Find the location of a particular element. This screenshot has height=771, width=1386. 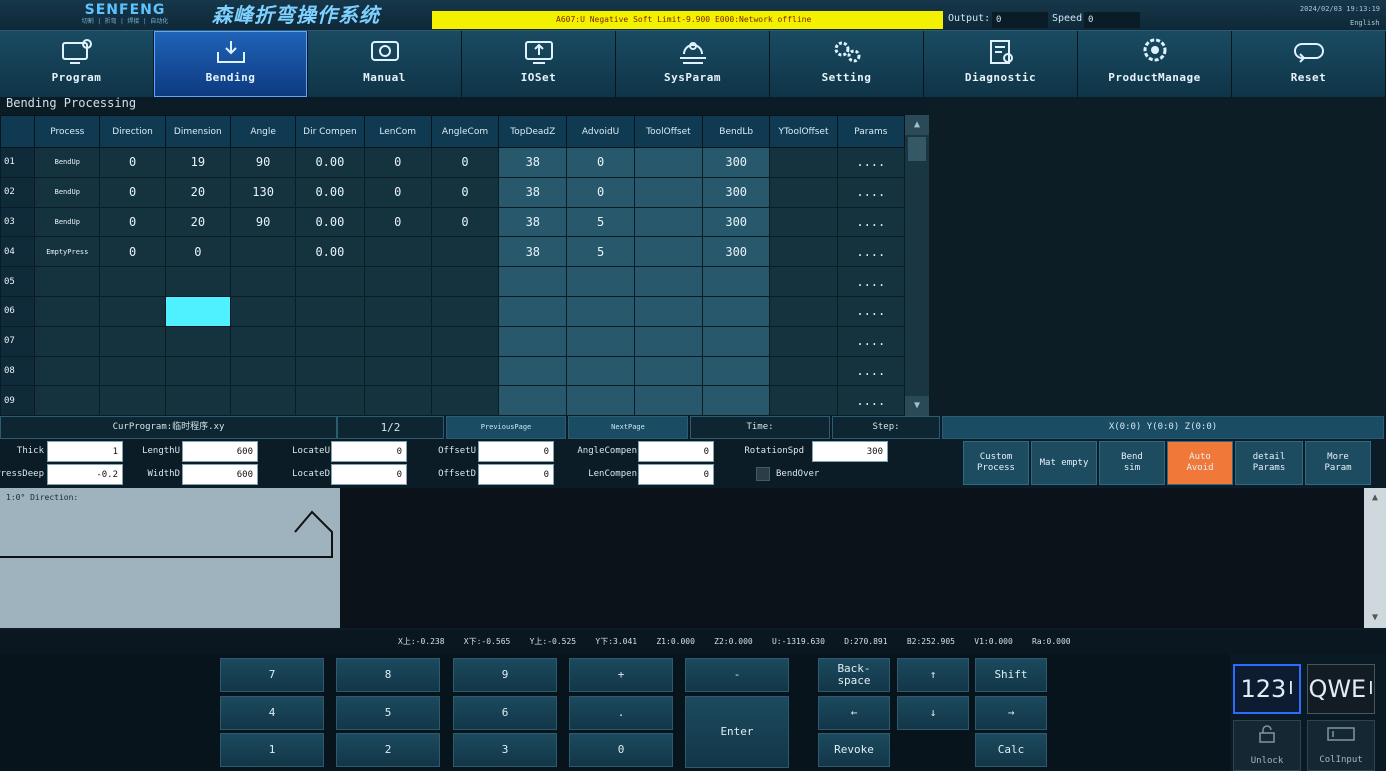

arrow-down-key: ↓ is located at coordinates (933, 713).